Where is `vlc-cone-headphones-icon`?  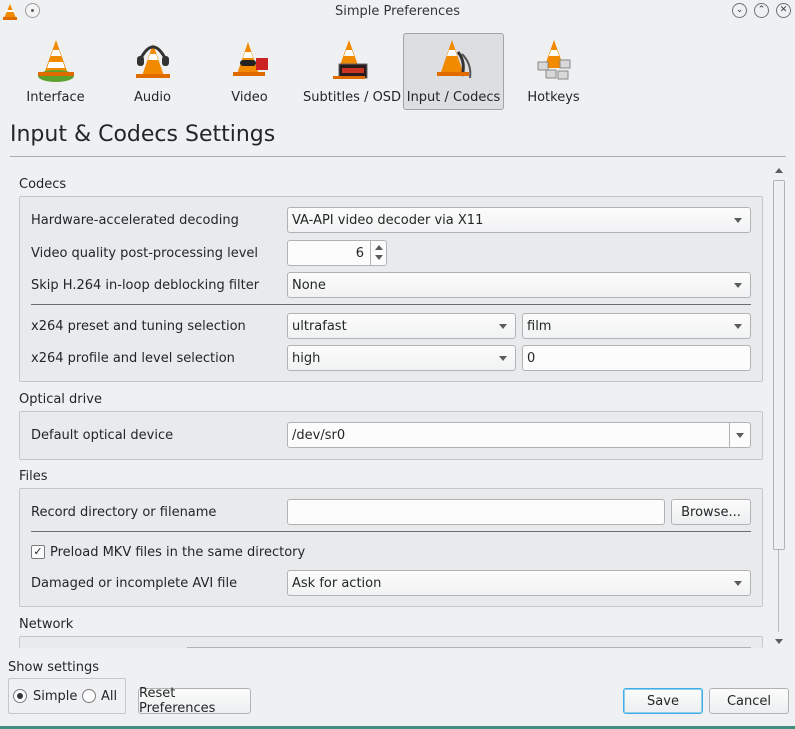
vlc-cone-headphones-icon is located at coordinates (152, 61).